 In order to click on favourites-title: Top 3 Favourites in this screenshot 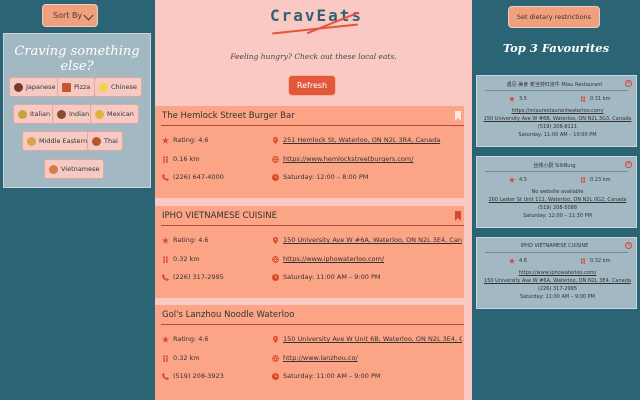, I will do `click(556, 48)`.